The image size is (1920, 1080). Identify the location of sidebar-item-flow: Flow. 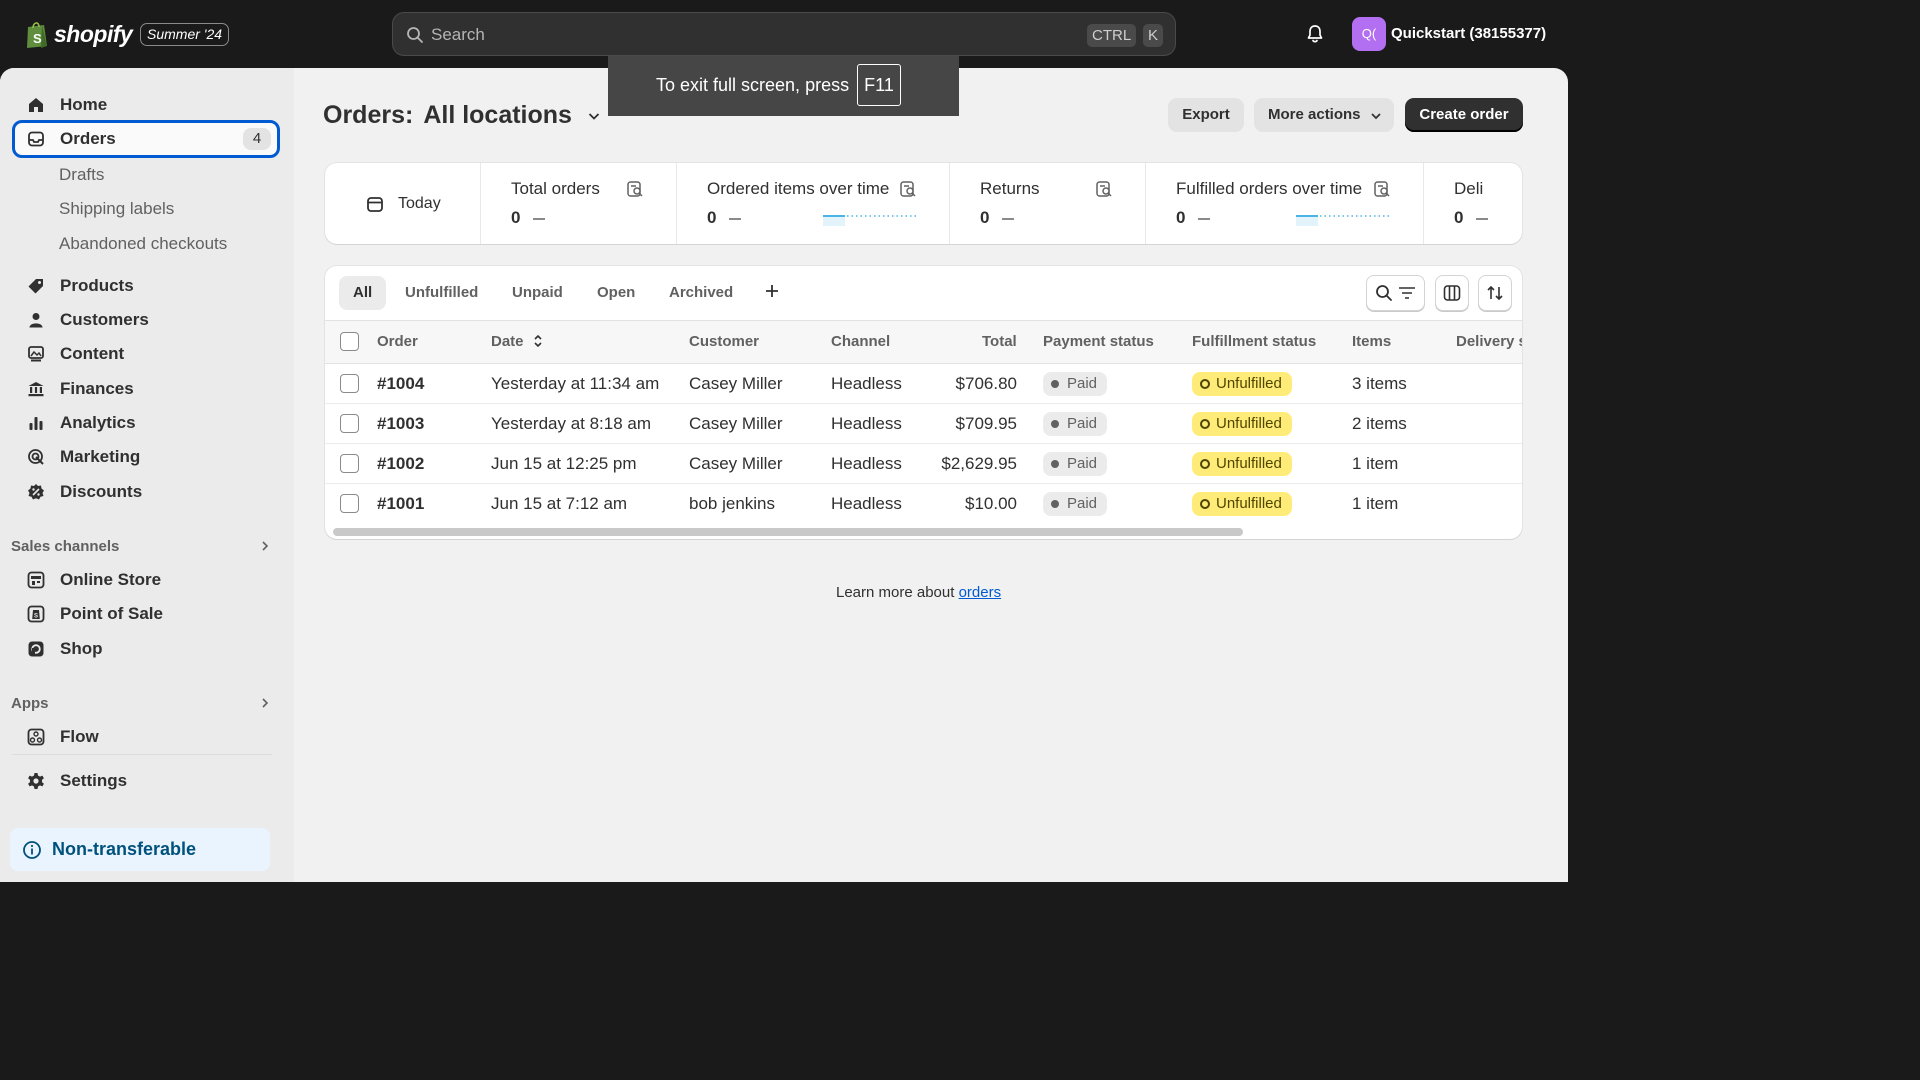
(146, 737).